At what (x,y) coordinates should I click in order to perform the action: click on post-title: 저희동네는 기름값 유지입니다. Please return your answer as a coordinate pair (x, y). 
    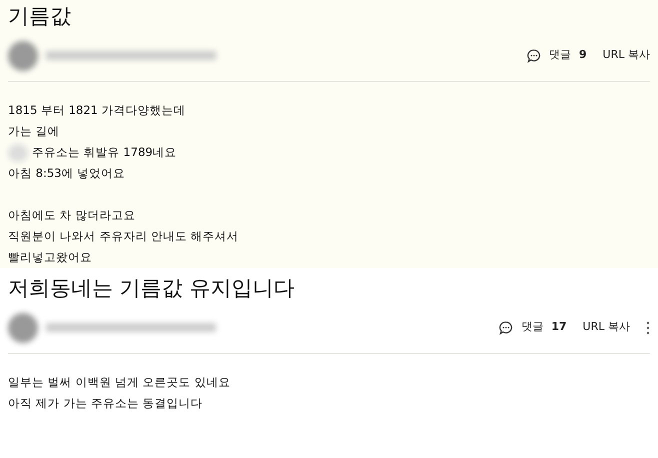
    Looking at the image, I should click on (152, 288).